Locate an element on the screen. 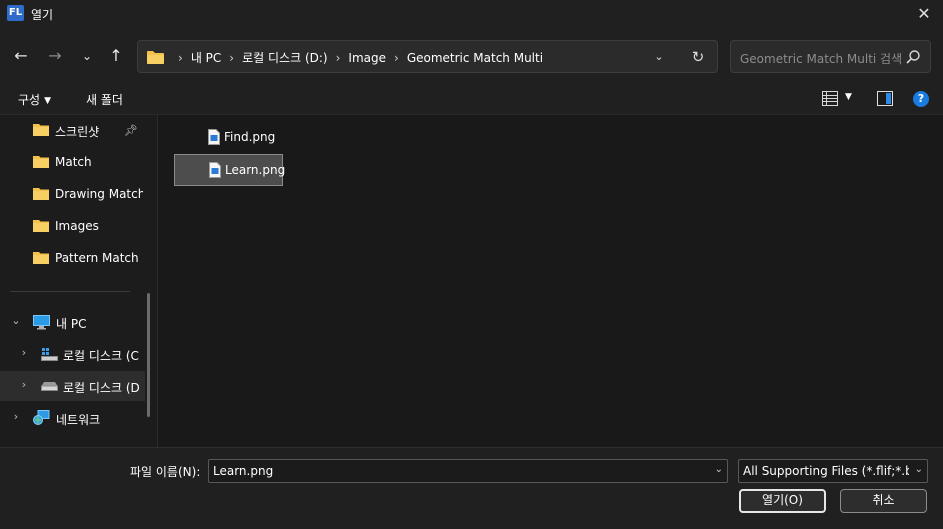 Image resolution: width=943 pixels, height=529 pixels. nav-divider is located at coordinates (70, 291).